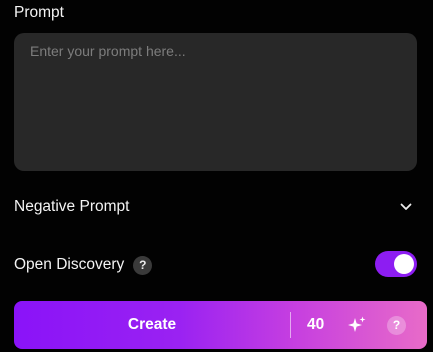 This screenshot has width=433, height=352. What do you see at coordinates (215, 265) in the screenshot?
I see `open-discovery-row: Open Discovery ?` at bounding box center [215, 265].